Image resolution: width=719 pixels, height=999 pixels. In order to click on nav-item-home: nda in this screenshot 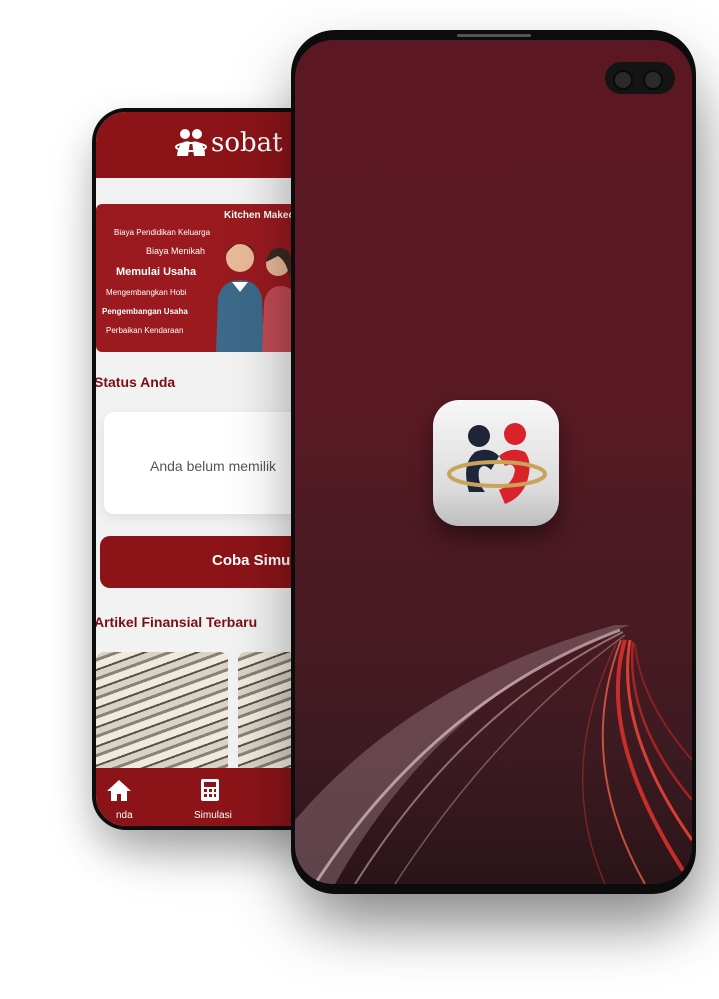, I will do `click(126, 797)`.